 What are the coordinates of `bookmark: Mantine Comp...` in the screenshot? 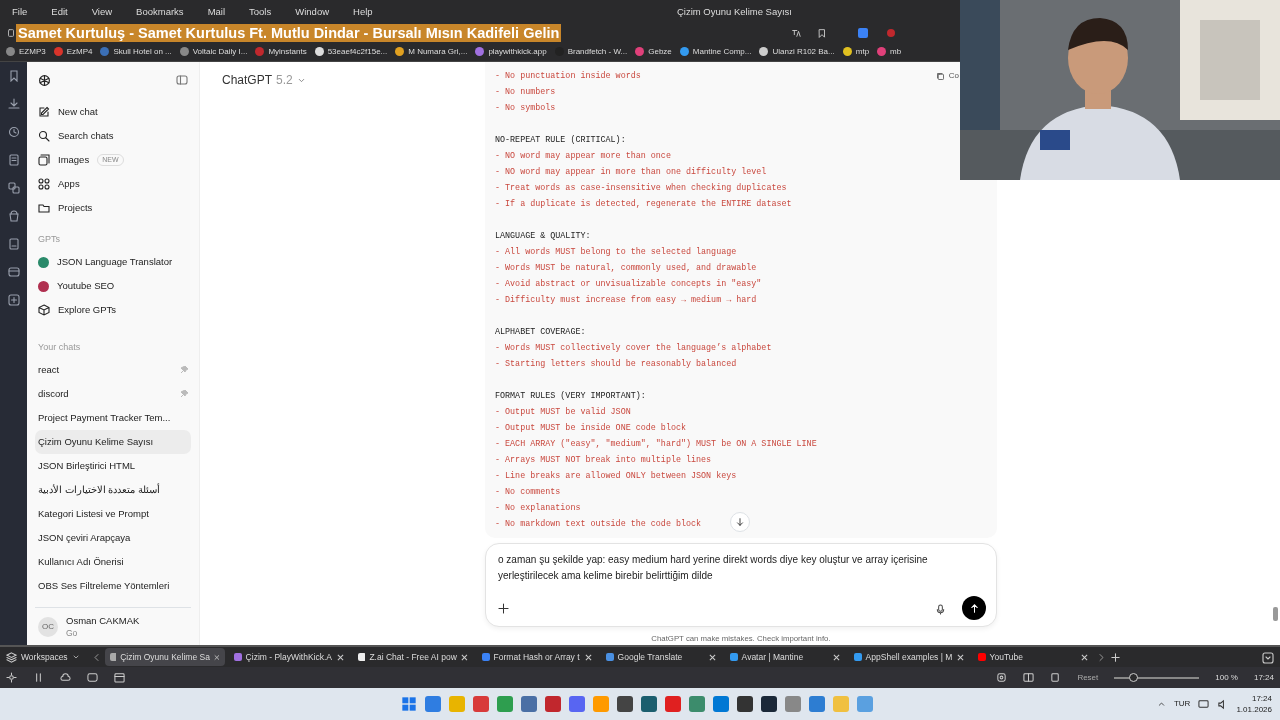 It's located at (722, 51).